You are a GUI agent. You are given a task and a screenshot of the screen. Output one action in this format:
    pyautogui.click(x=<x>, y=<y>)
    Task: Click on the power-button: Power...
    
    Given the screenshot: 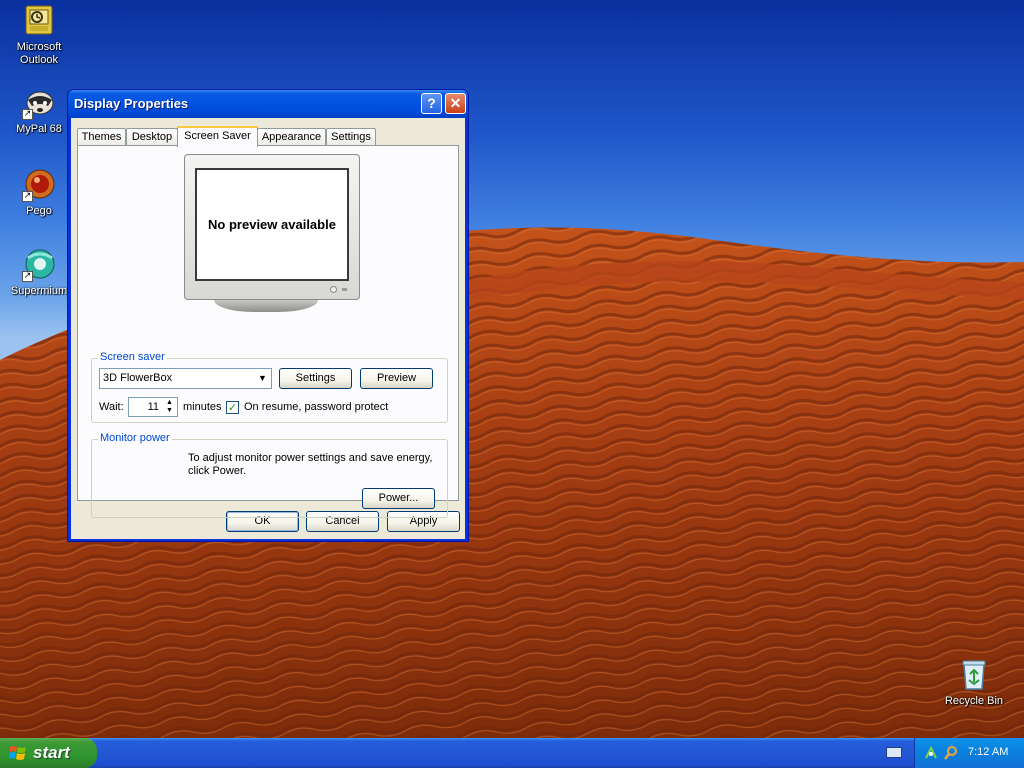 What is the action you would take?
    pyautogui.click(x=398, y=498)
    